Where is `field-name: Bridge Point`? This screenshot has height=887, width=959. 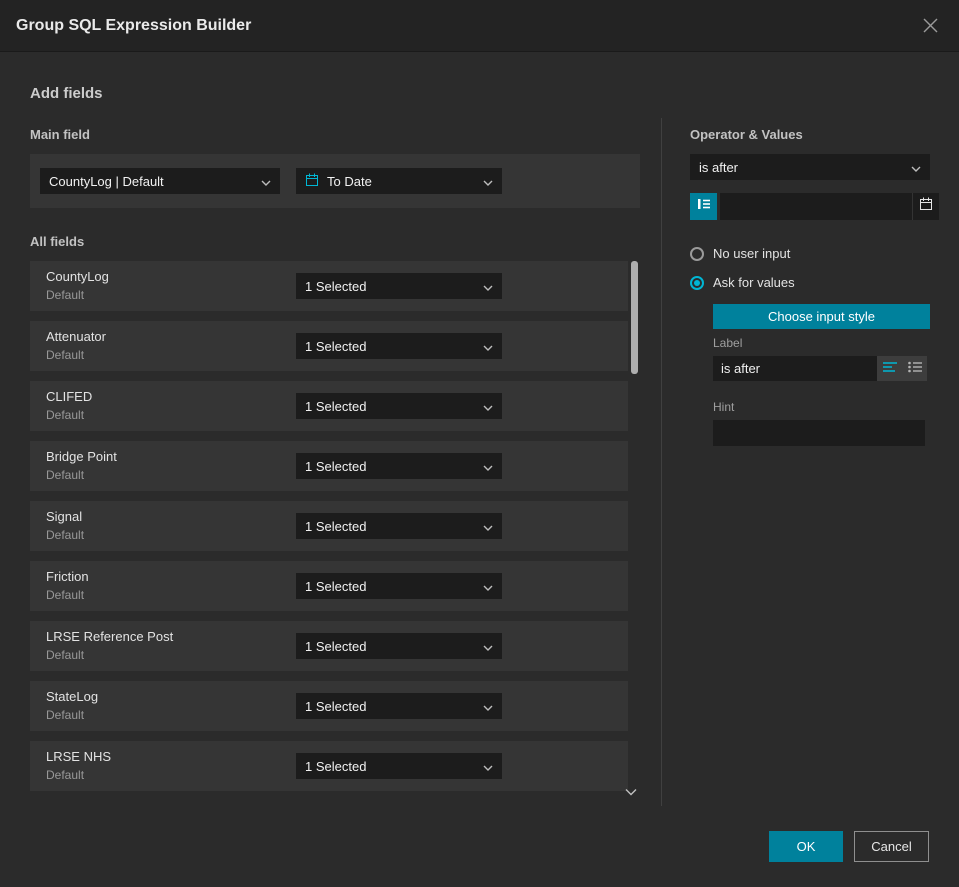
field-name: Bridge Point is located at coordinates (81, 456).